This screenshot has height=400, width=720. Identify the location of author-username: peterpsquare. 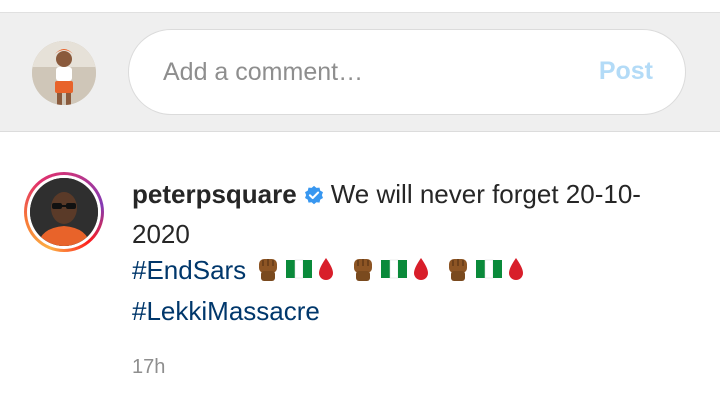
(214, 194).